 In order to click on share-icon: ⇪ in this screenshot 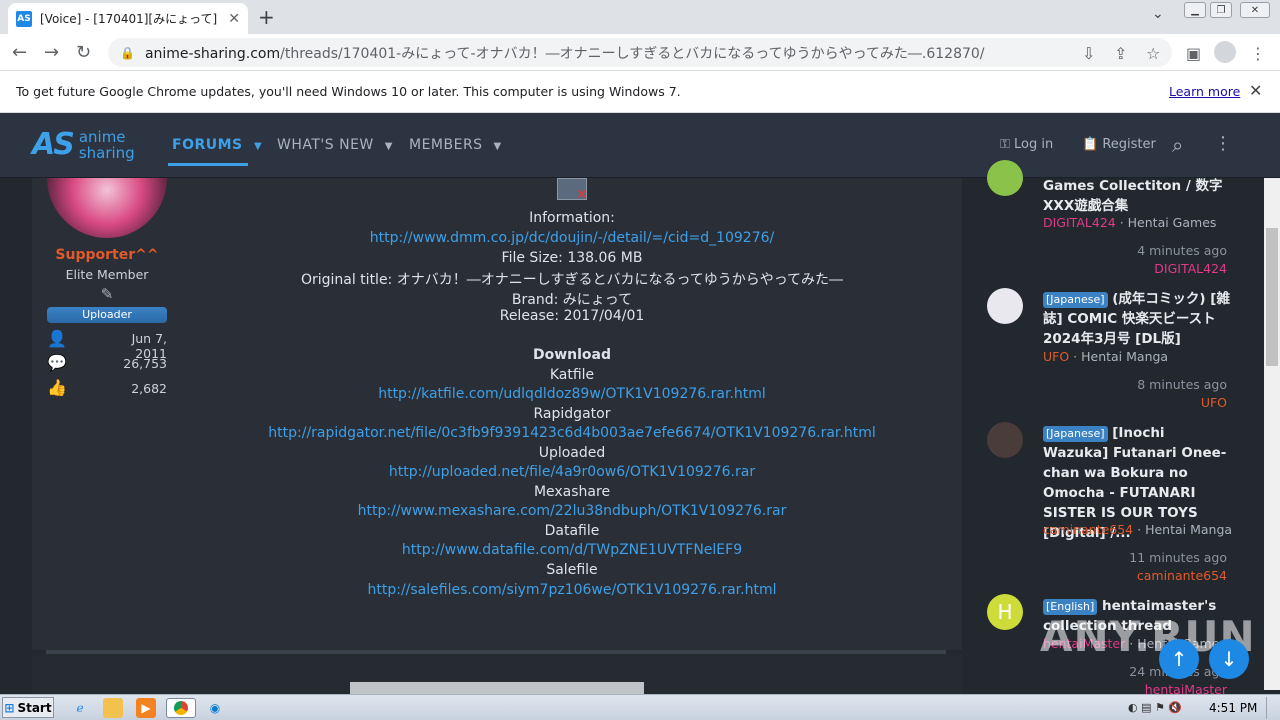, I will do `click(1120, 53)`.